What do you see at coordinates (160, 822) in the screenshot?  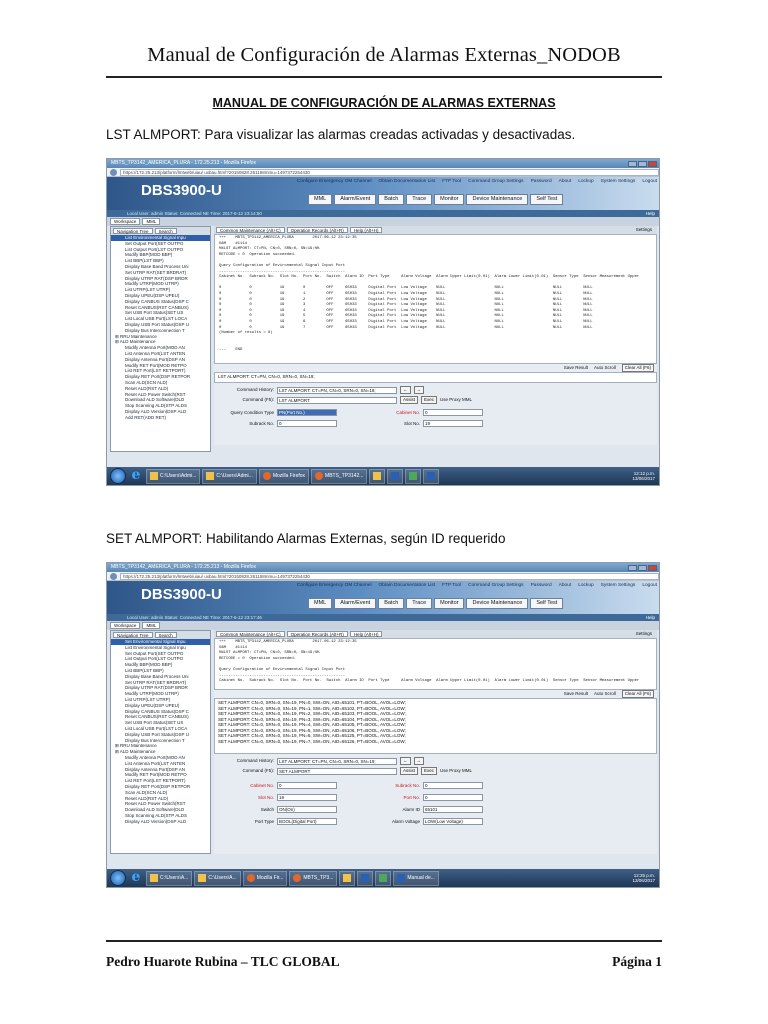 I see `nav-item: Display ALD Version(DSP ALD` at bounding box center [160, 822].